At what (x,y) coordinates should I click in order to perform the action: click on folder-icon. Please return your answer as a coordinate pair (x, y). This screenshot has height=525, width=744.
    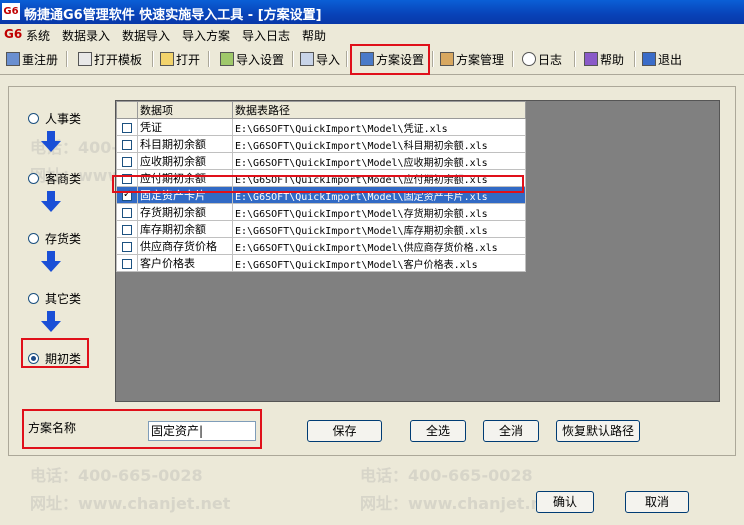
    Looking at the image, I should click on (167, 59).